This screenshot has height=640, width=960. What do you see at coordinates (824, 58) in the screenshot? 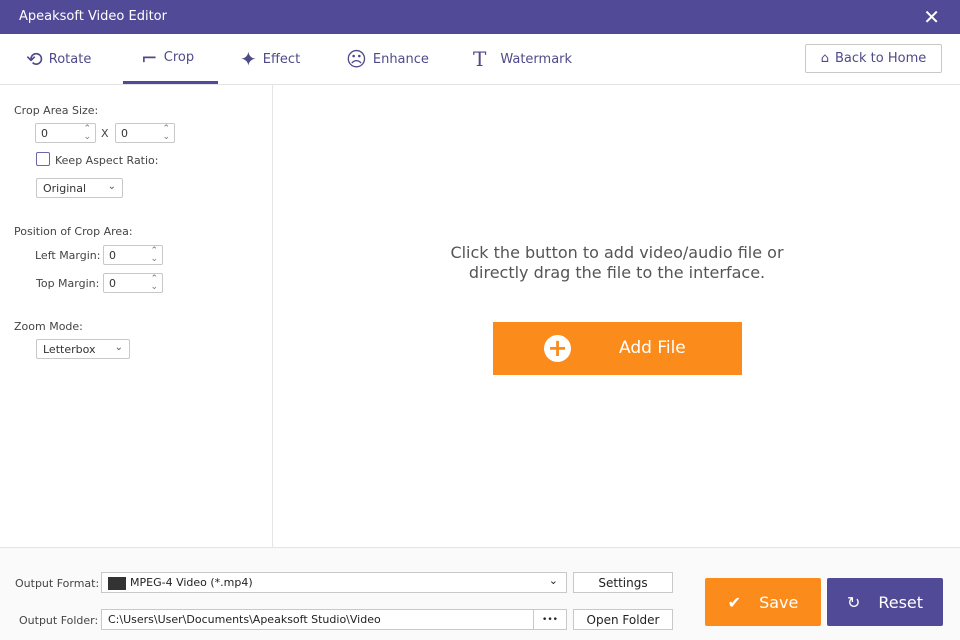
I see `home-icon: ⌂` at bounding box center [824, 58].